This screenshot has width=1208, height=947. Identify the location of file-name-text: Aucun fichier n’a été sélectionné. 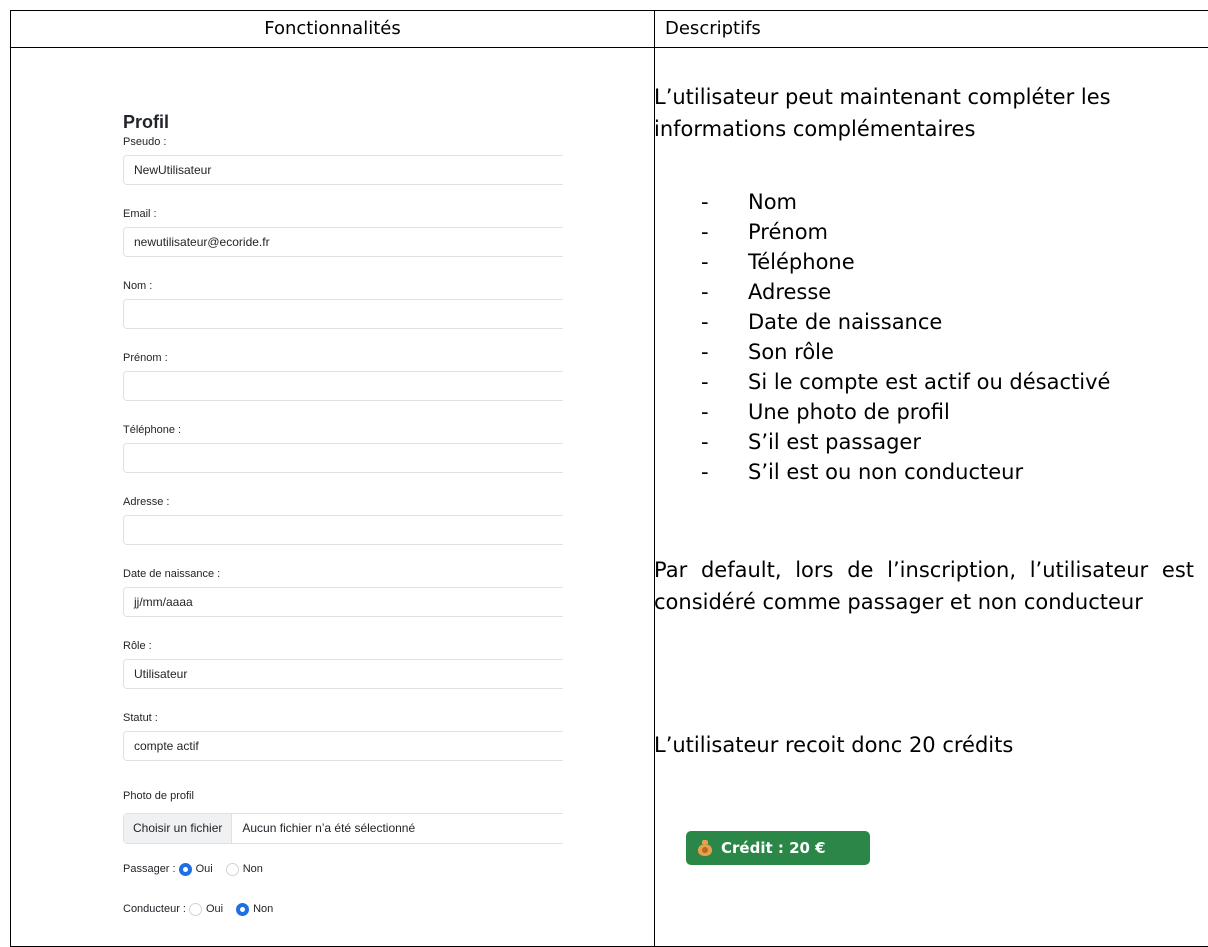
(329, 828).